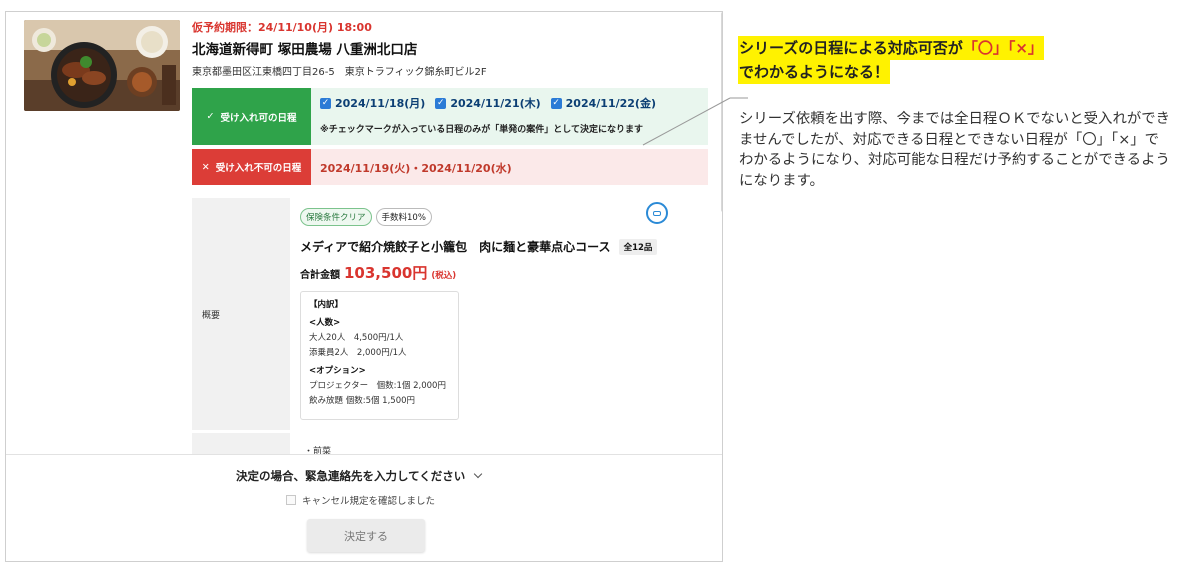 The image size is (1199, 570). What do you see at coordinates (326, 305) in the screenshot?
I see `breakdown-title: 【内訳】` at bounding box center [326, 305].